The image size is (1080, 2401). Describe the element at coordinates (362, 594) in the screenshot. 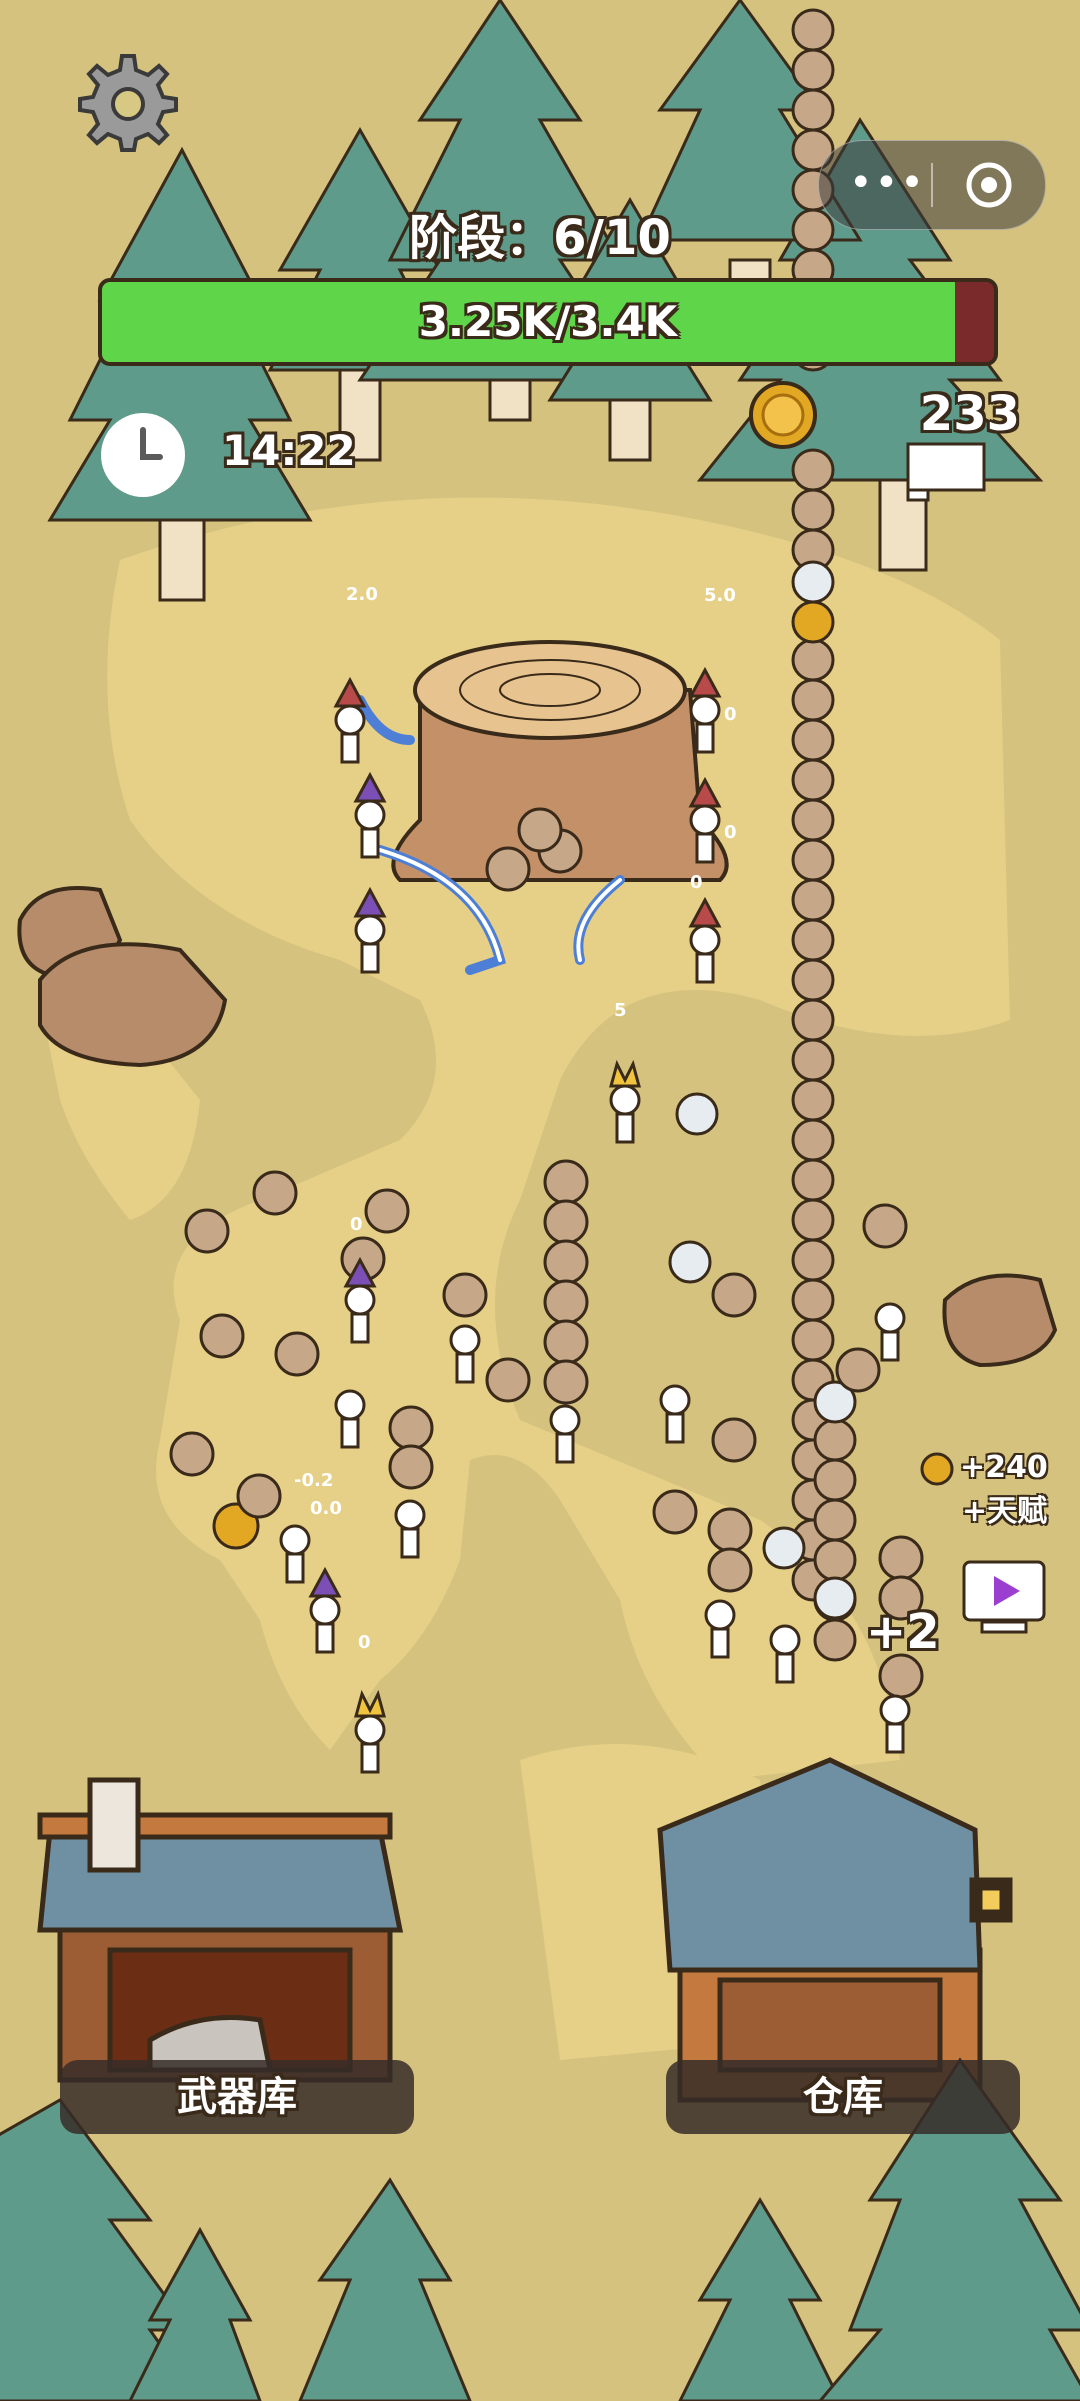

I see `damage-number: 2.0` at that location.